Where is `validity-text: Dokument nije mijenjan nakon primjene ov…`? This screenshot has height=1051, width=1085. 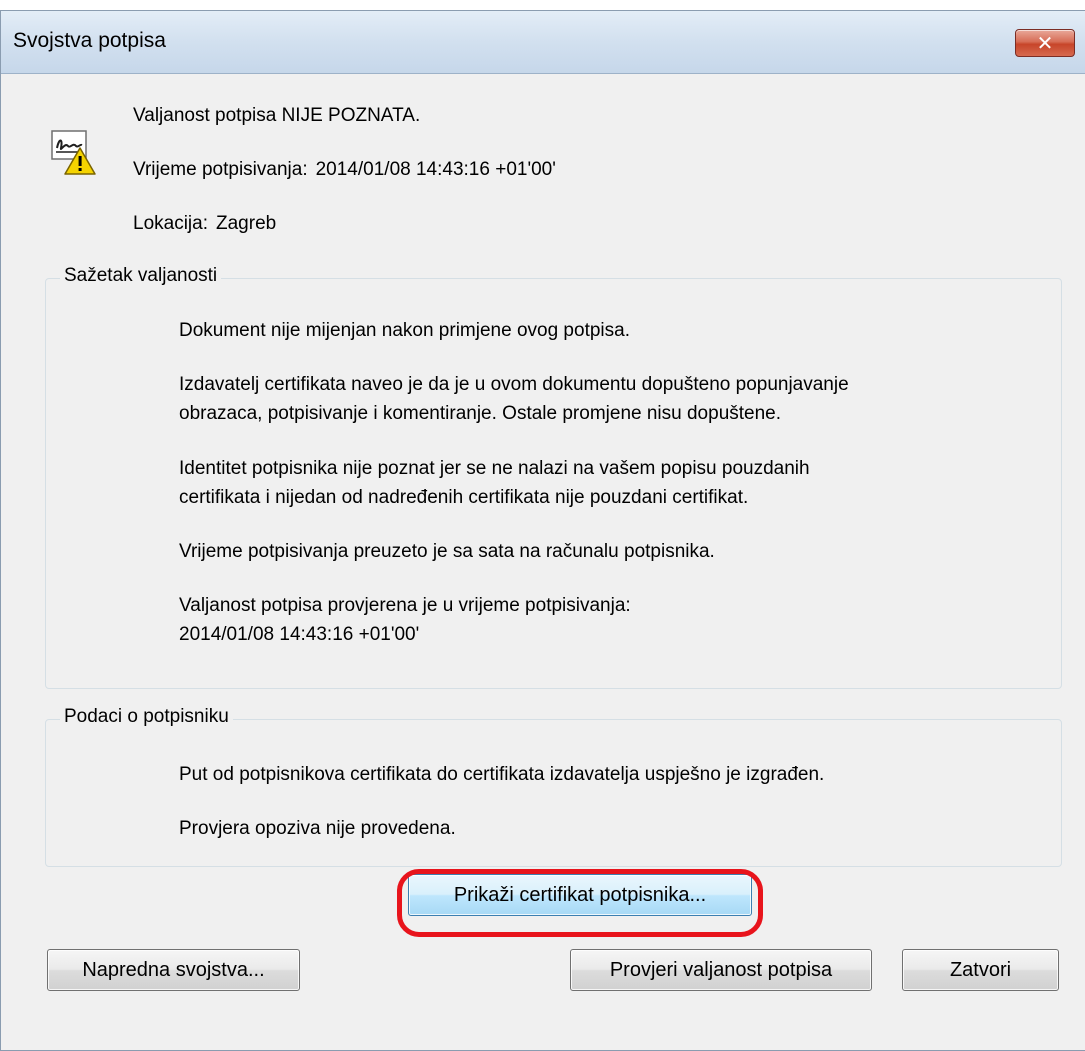 validity-text: Dokument nije mijenjan nakon primjene ov… is located at coordinates (404, 330).